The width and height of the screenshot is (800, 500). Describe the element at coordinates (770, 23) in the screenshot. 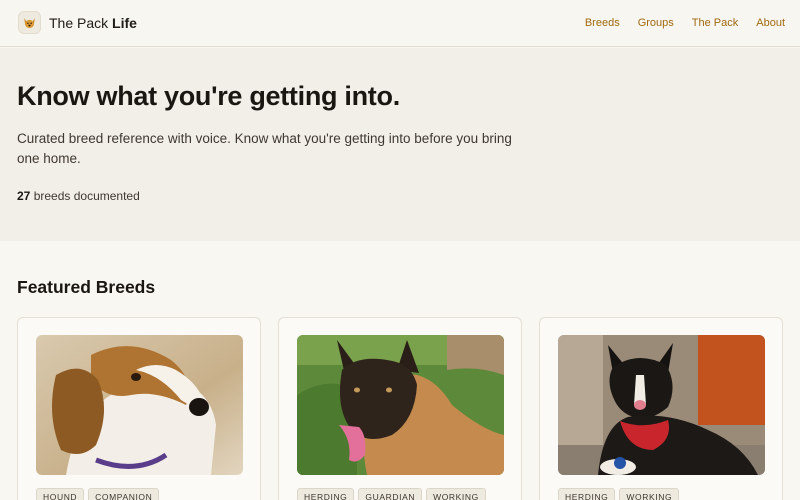

I see `nav-link-about: About` at that location.